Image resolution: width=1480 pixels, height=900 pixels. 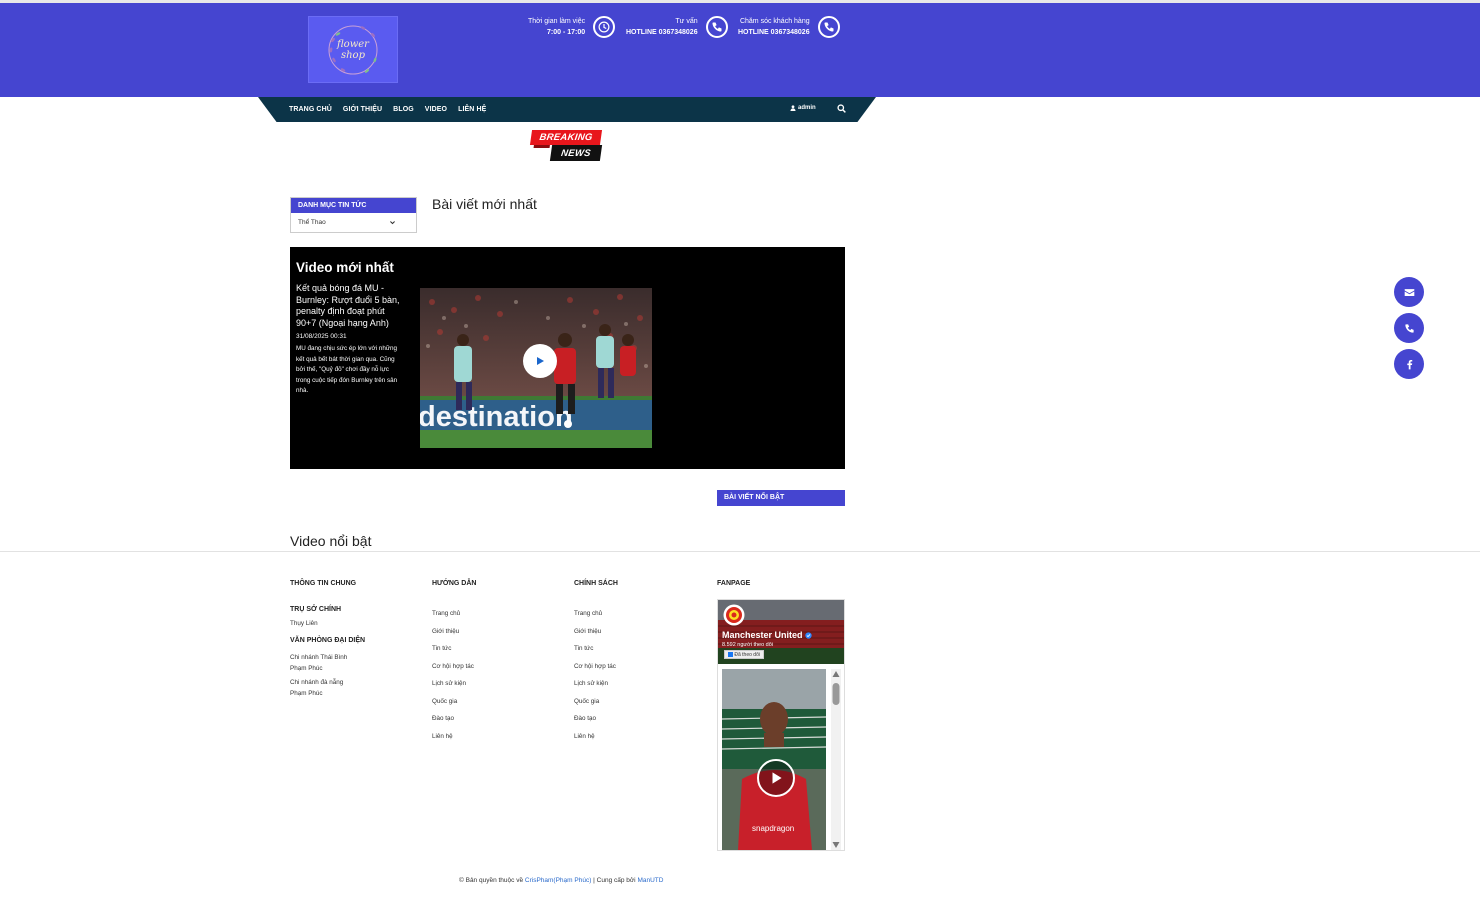 What do you see at coordinates (807, 108) in the screenshot?
I see `admin-label: admin` at bounding box center [807, 108].